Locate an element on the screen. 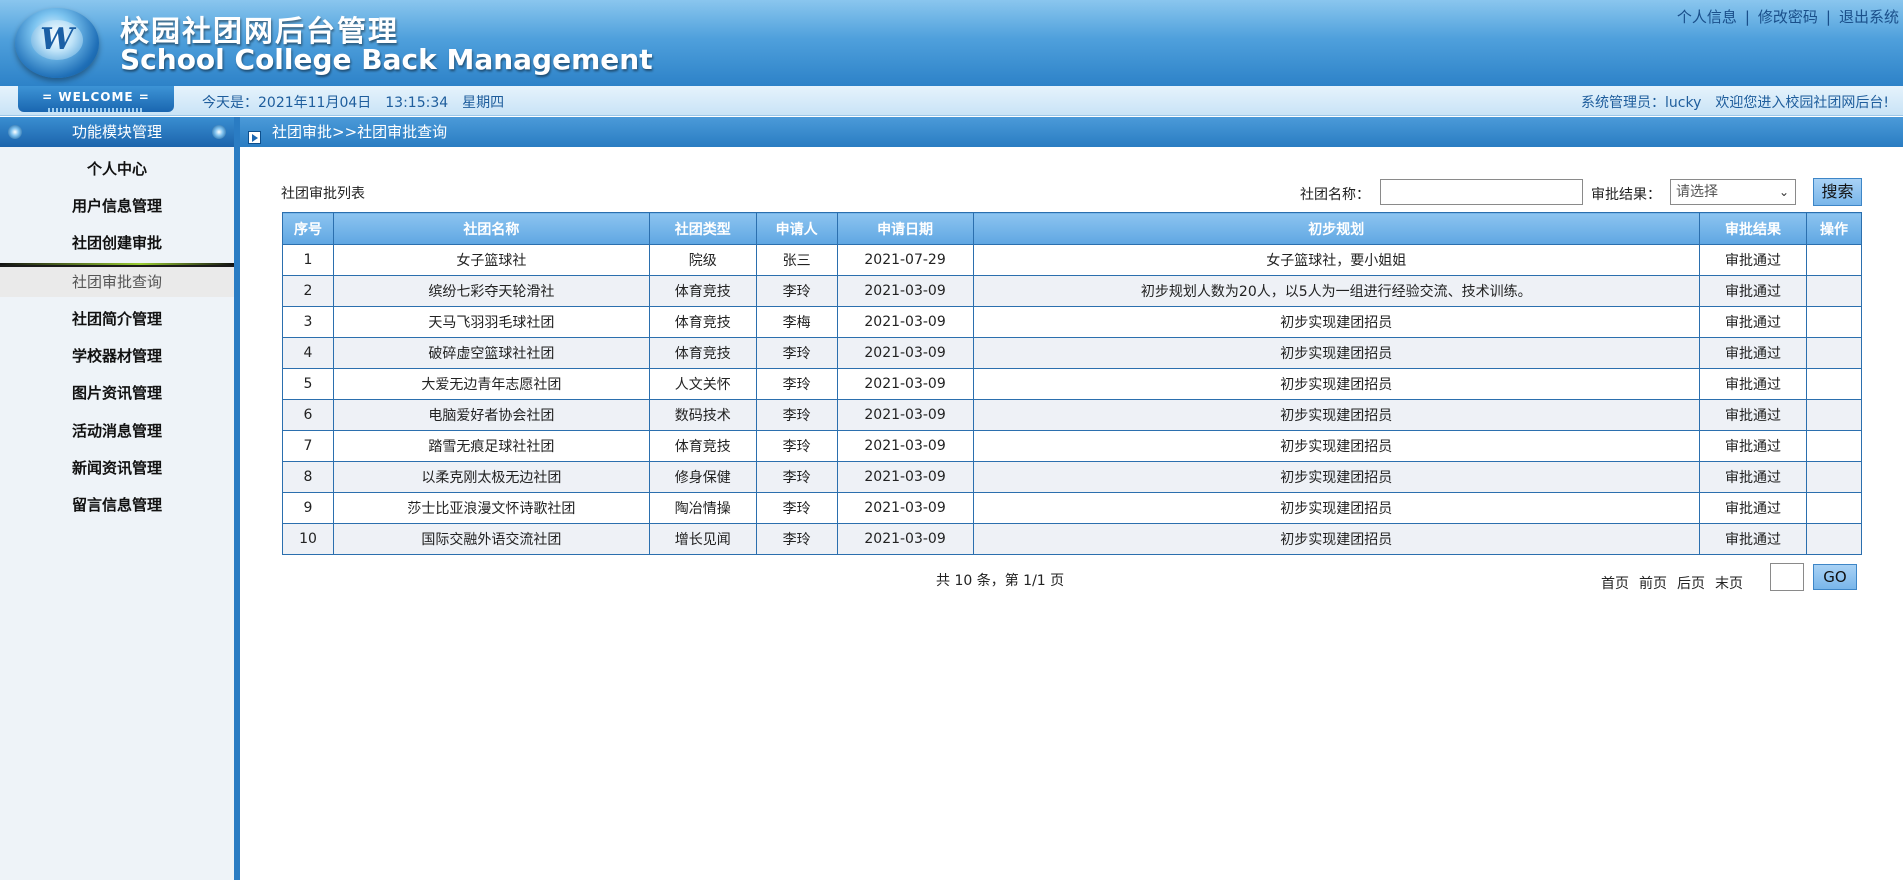 The width and height of the screenshot is (1903, 880). chevron-down-icon: ⌄ is located at coordinates (1783, 192).